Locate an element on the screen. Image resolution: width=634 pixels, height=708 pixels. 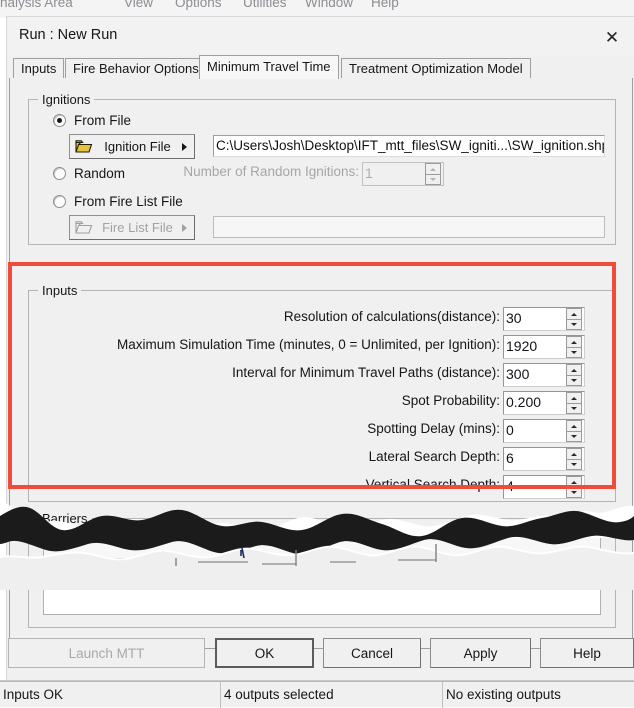
radio-from-fire-list-file: From Fire List File is located at coordinates (118, 201).